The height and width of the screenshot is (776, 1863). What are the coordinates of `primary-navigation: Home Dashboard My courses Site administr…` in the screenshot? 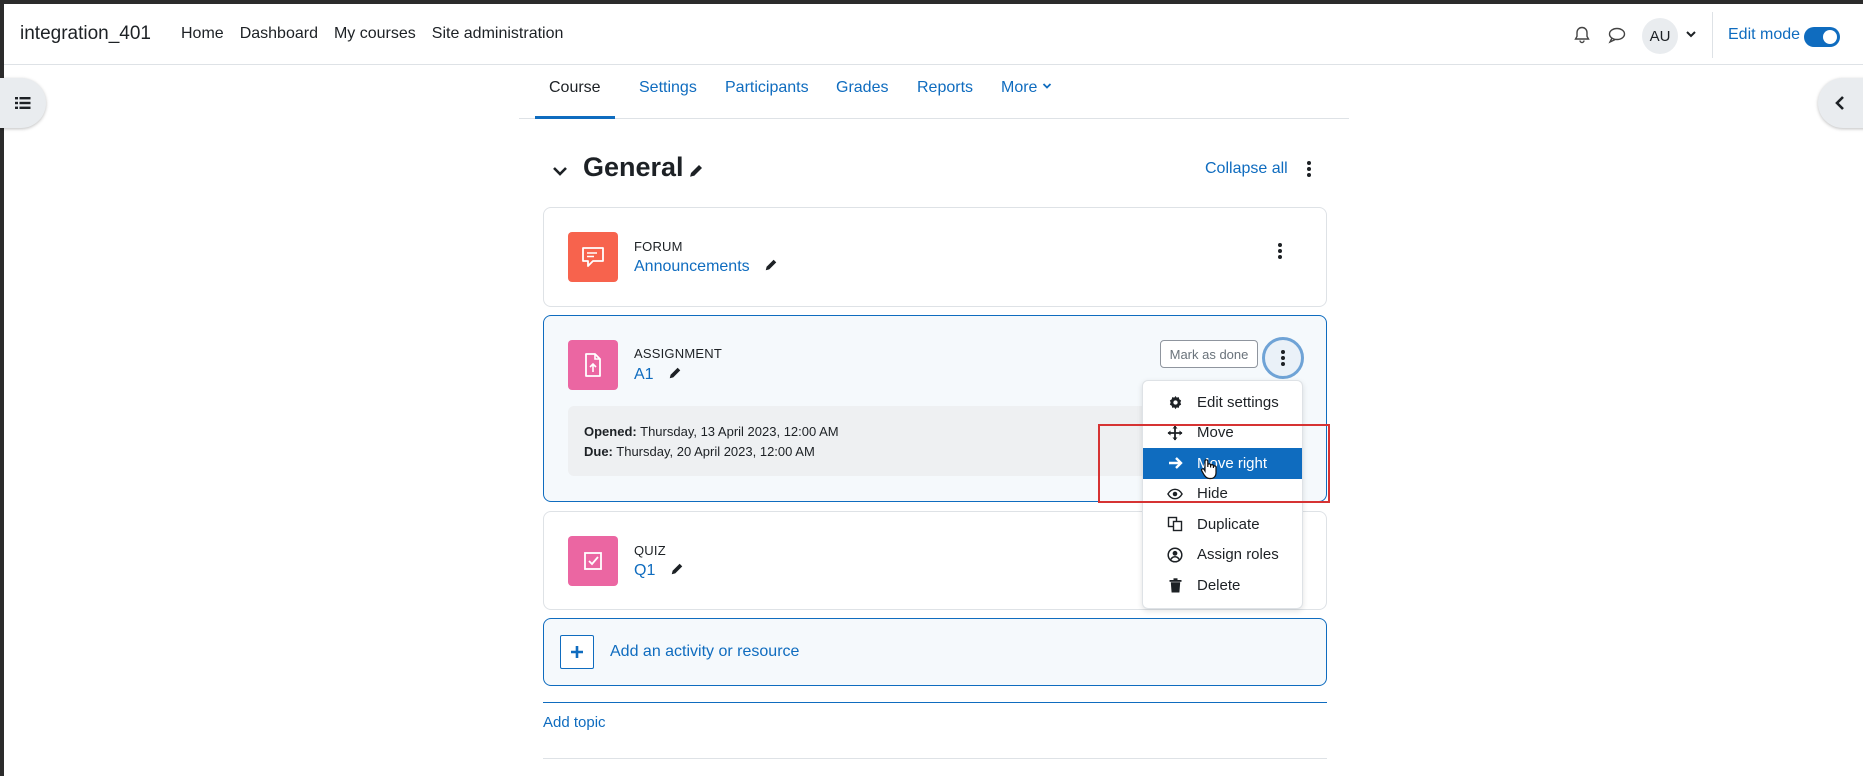 It's located at (372, 34).